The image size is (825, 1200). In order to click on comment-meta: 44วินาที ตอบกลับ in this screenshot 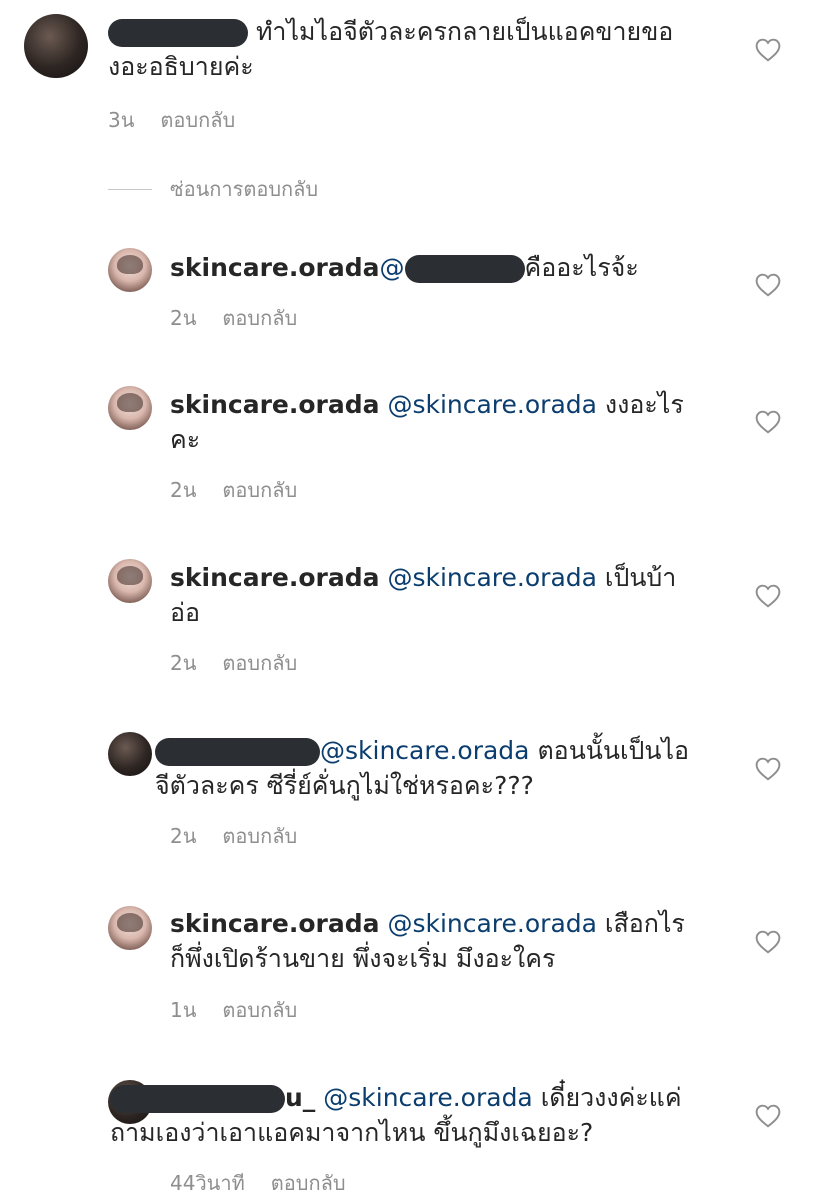, I will do `click(258, 1183)`.